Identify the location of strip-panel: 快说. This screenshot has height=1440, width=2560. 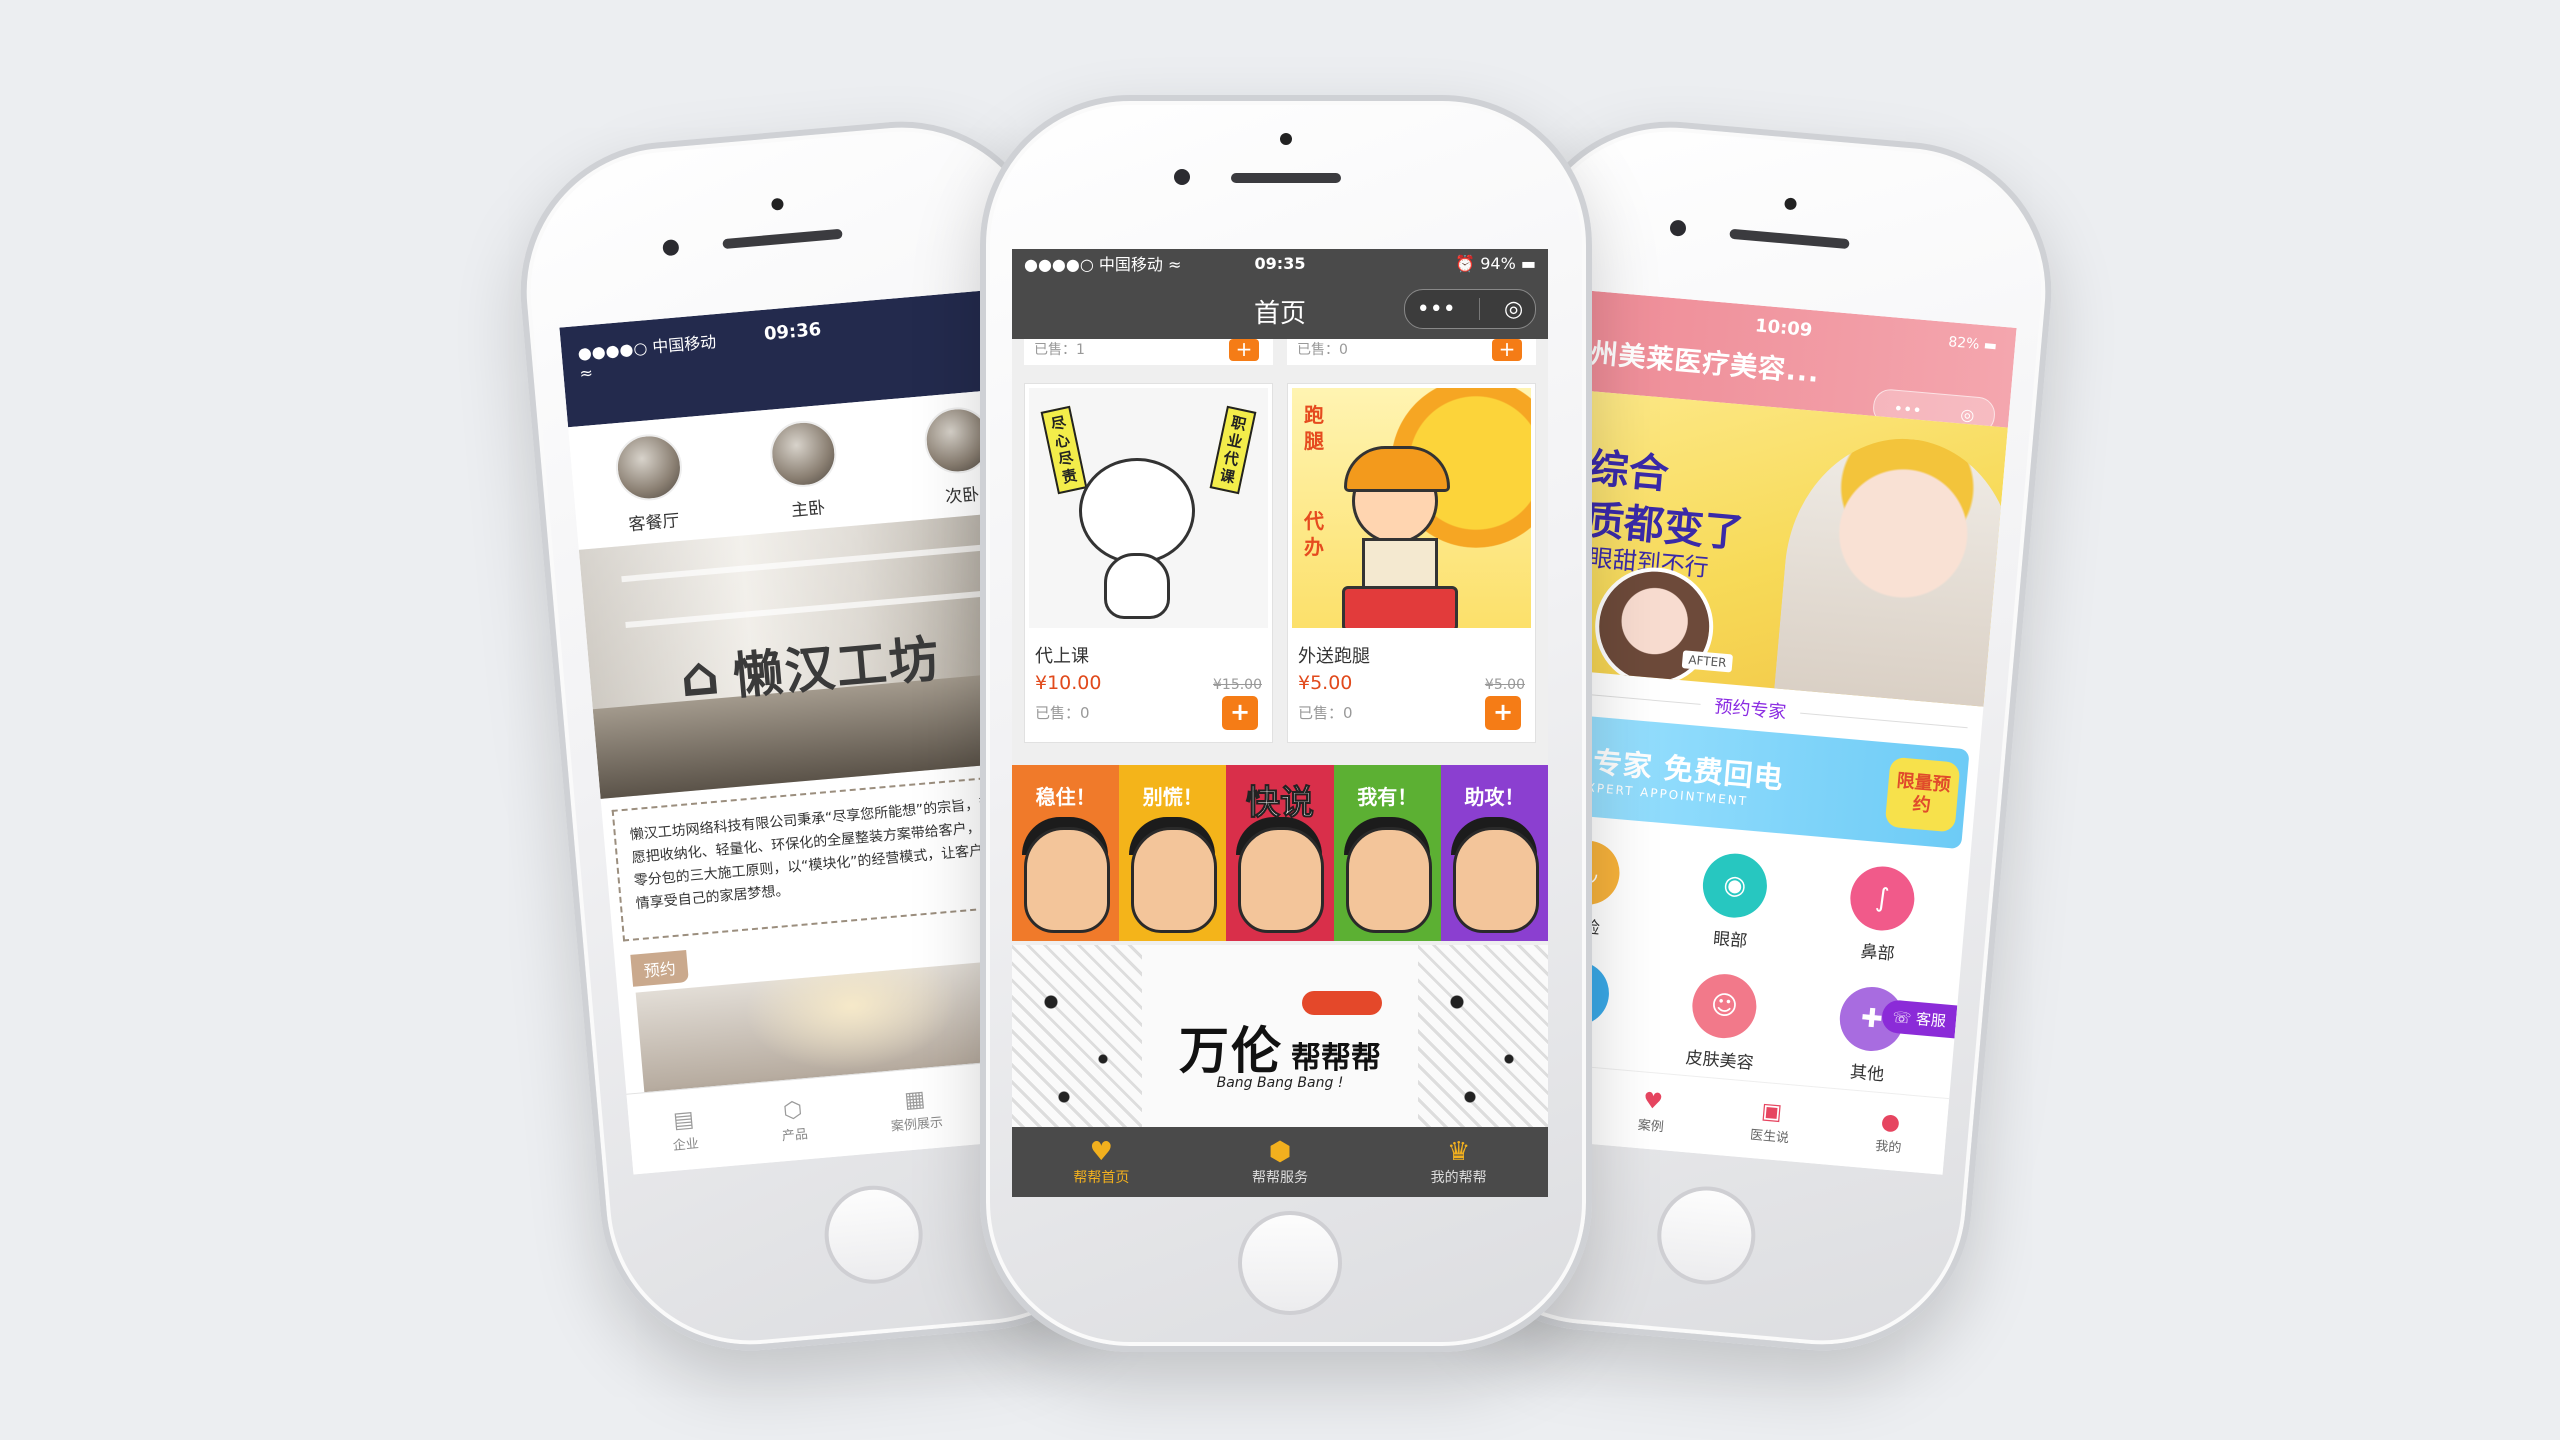
(1280, 853).